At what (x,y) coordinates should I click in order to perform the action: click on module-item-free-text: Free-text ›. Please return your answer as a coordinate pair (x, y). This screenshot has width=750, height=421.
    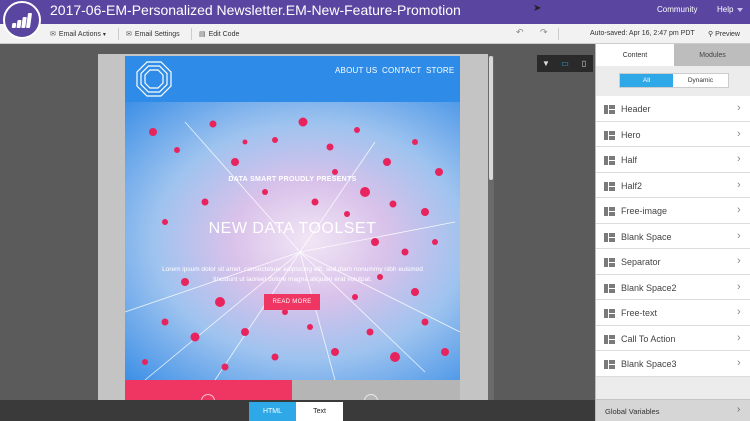
    Looking at the image, I should click on (673, 313).